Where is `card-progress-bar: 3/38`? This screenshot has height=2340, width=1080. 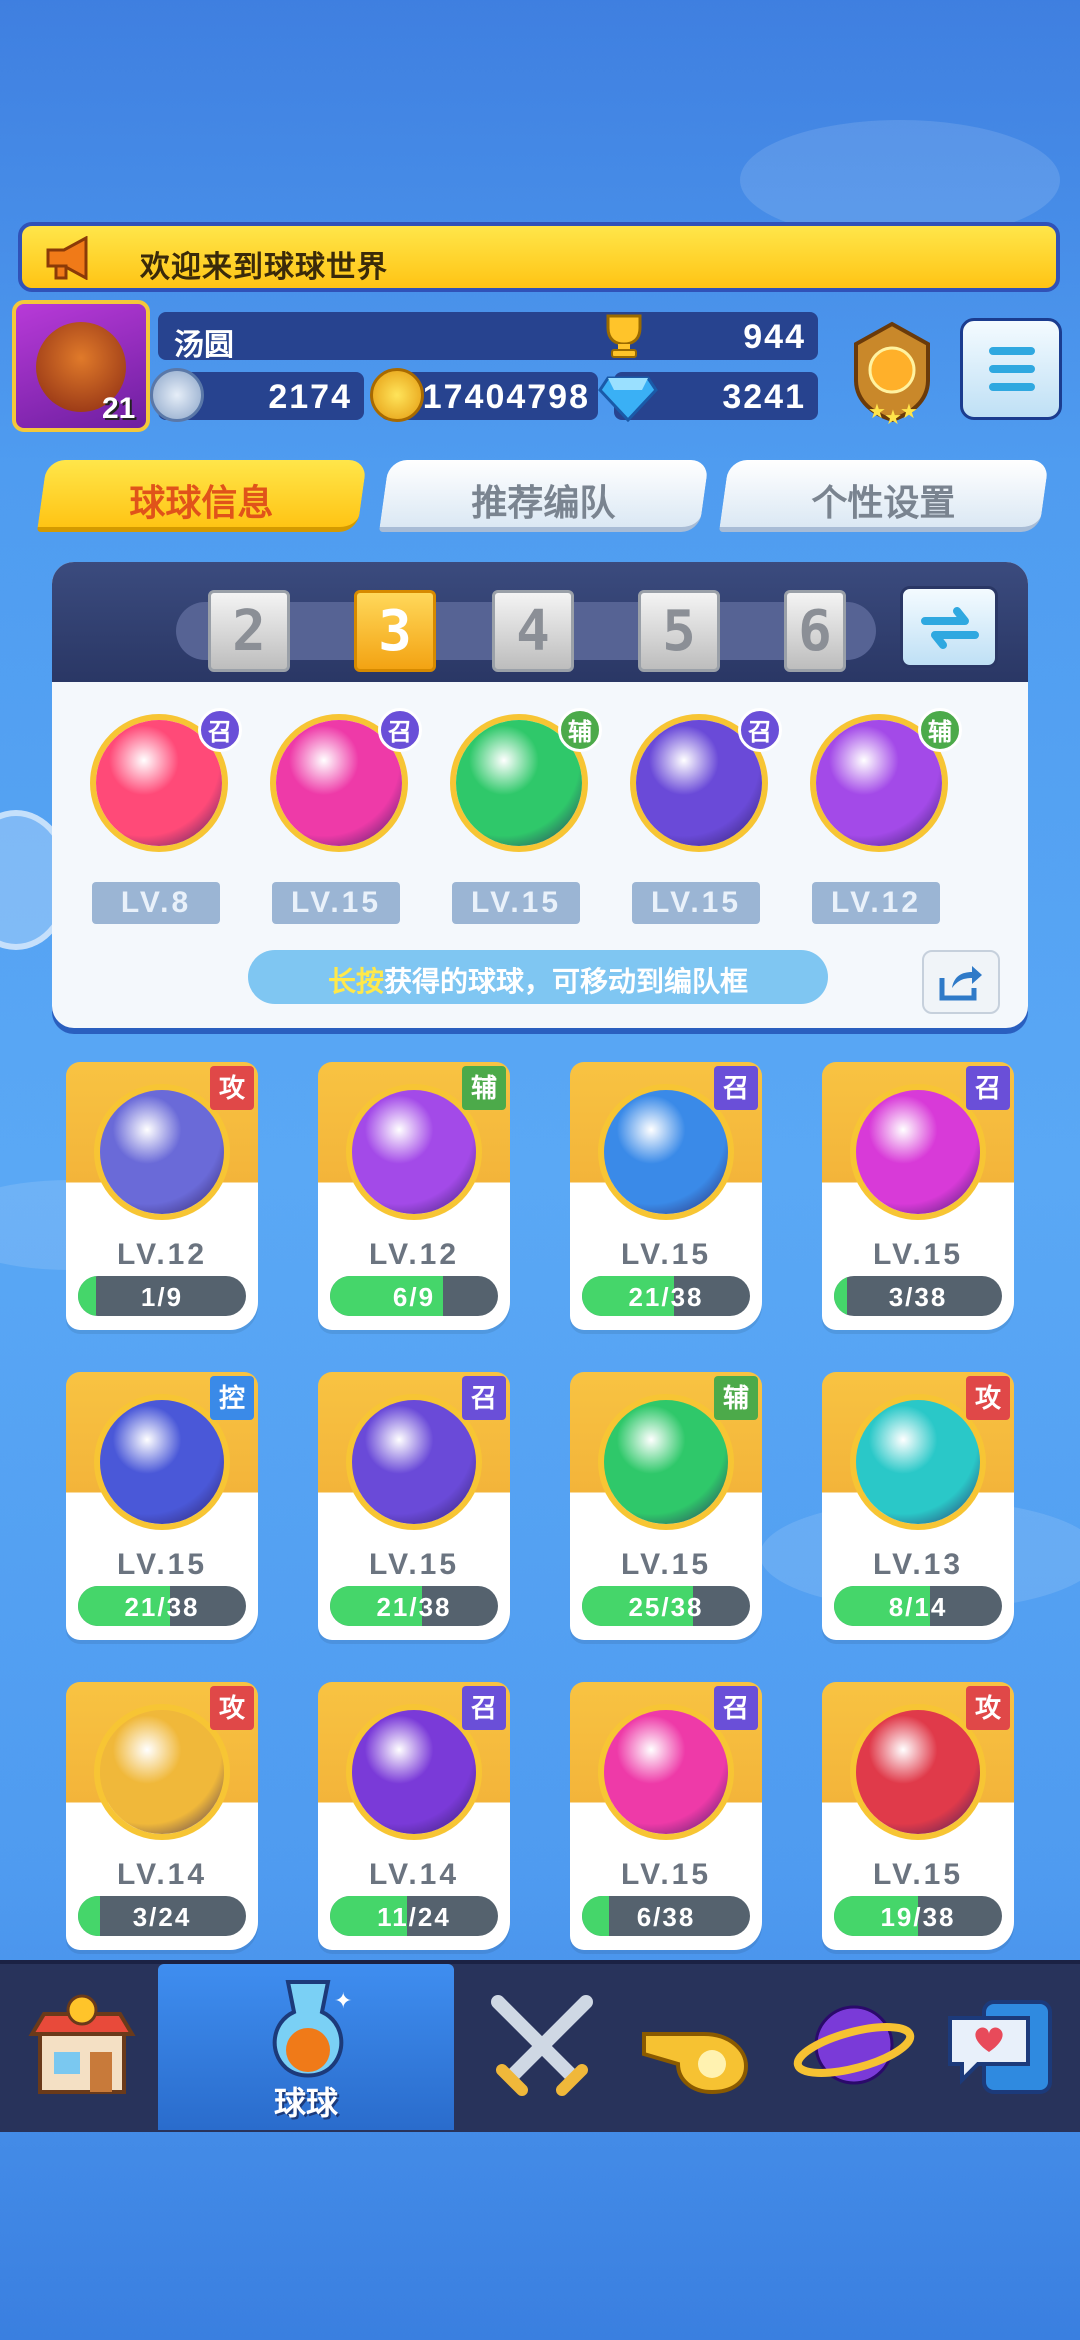
card-progress-bar: 3/38 is located at coordinates (918, 1296).